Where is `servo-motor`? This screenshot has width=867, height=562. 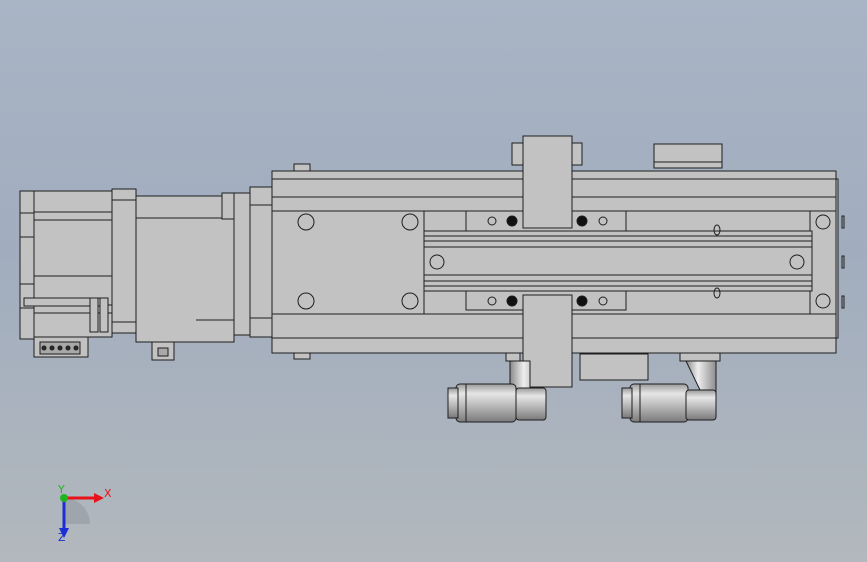
servo-motor is located at coordinates (146, 273).